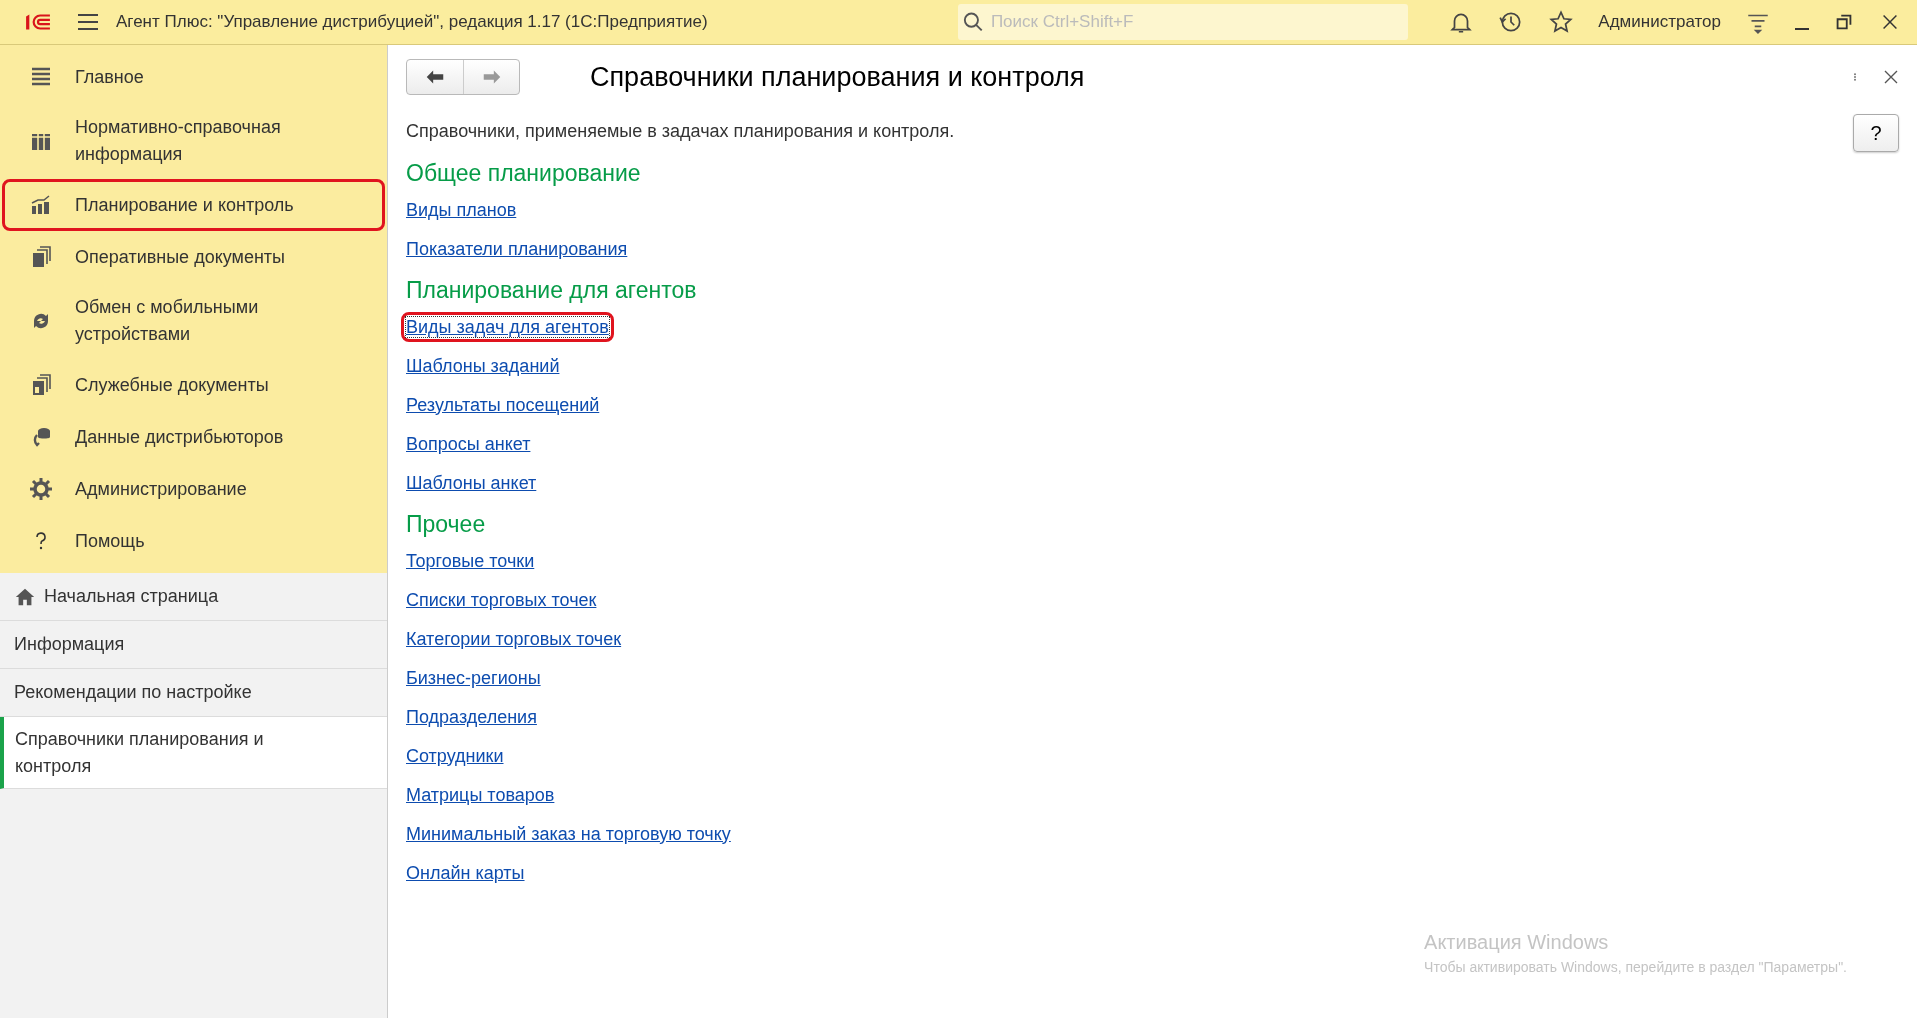 The height and width of the screenshot is (1018, 1917). Describe the element at coordinates (837, 77) in the screenshot. I see `form-title: Справочники планирования и контроля` at that location.